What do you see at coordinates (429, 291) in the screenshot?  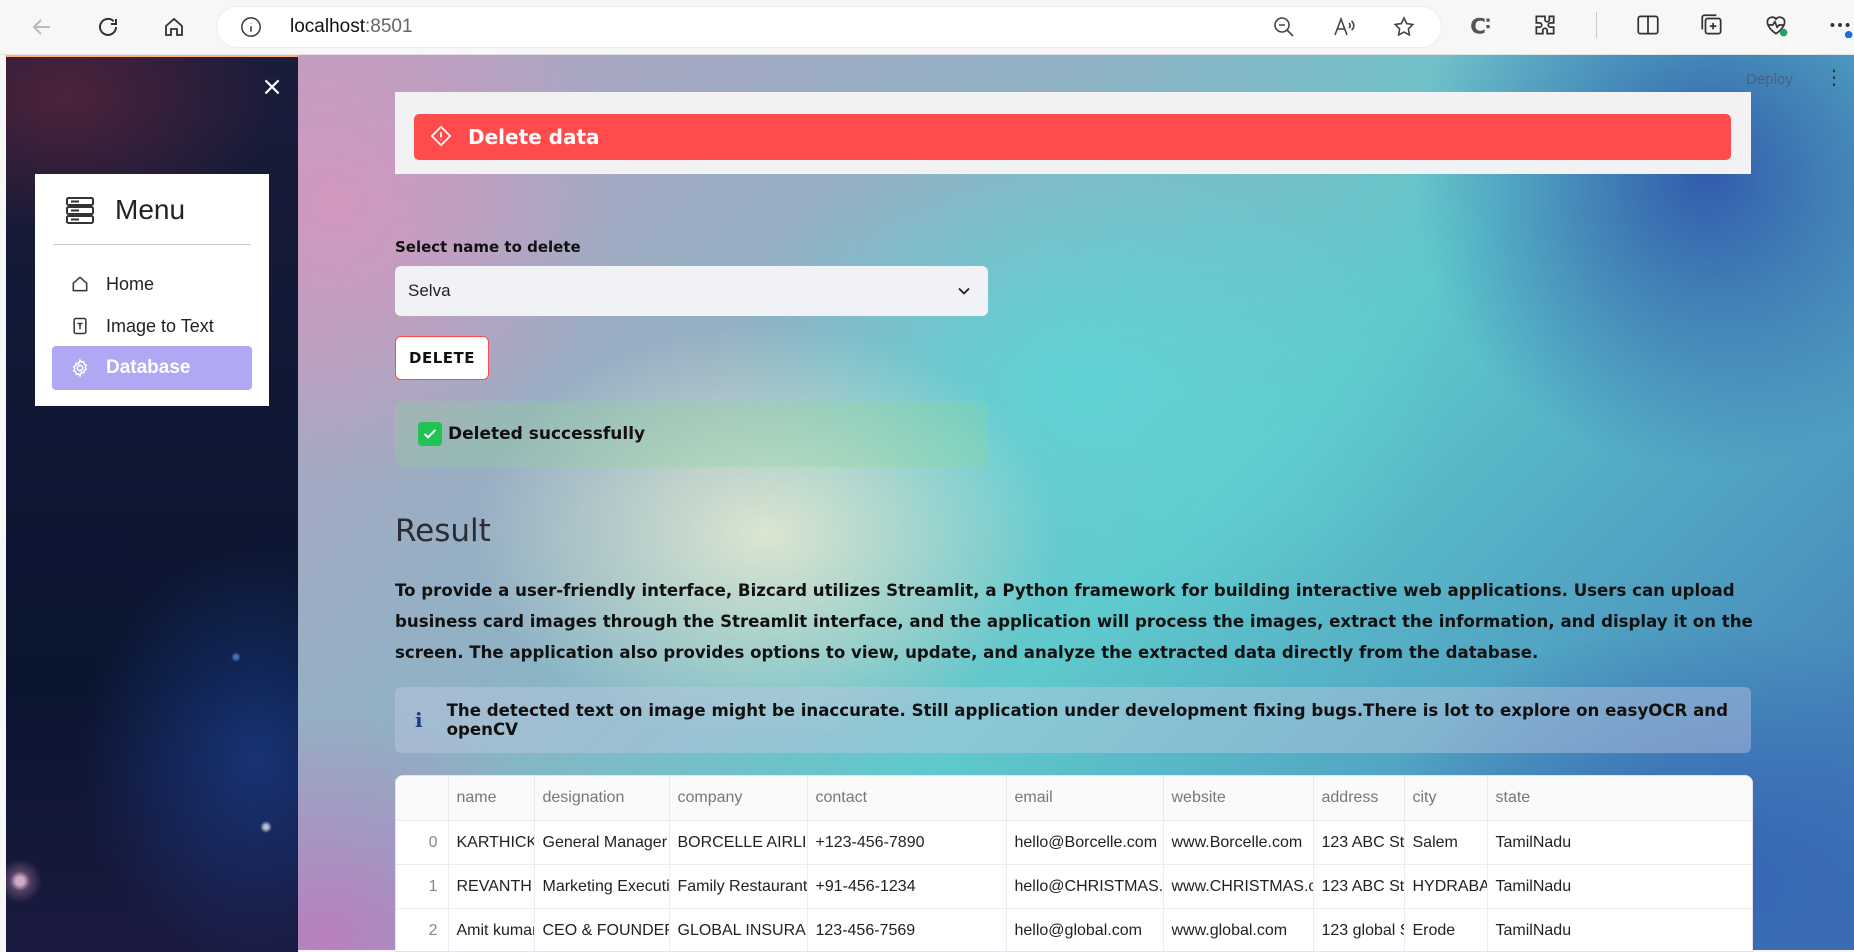 I see `selected-name: Selva` at bounding box center [429, 291].